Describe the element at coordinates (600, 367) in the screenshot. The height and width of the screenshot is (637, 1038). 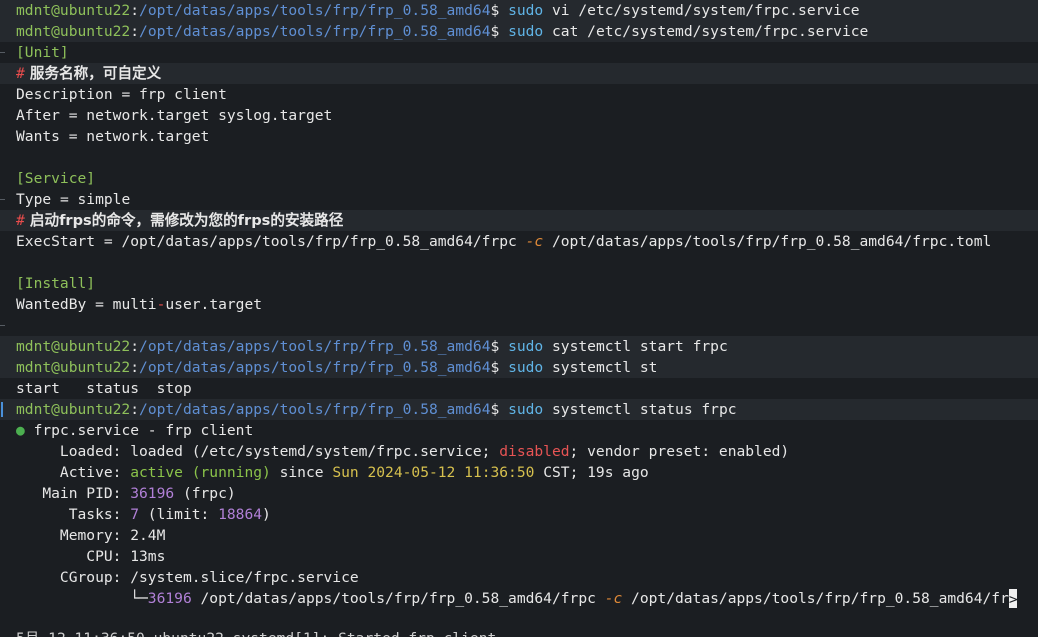
I see `command-text: systemctl st` at that location.